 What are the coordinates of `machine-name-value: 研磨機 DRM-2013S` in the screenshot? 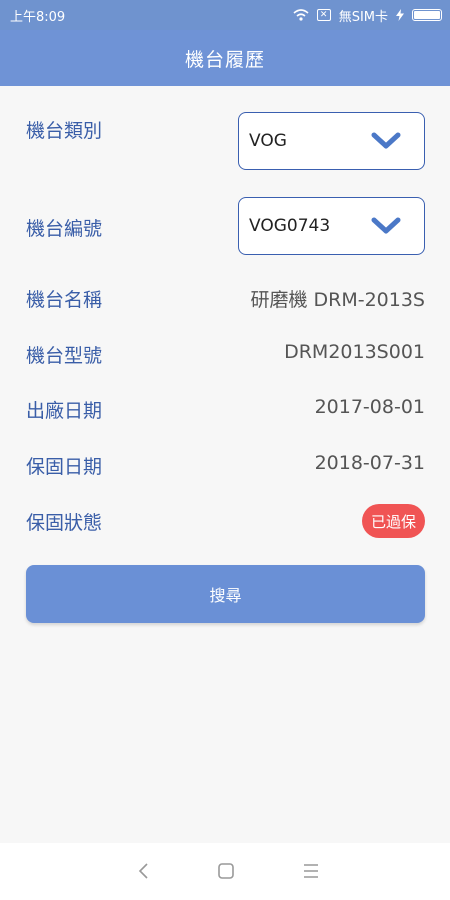 It's located at (337, 300).